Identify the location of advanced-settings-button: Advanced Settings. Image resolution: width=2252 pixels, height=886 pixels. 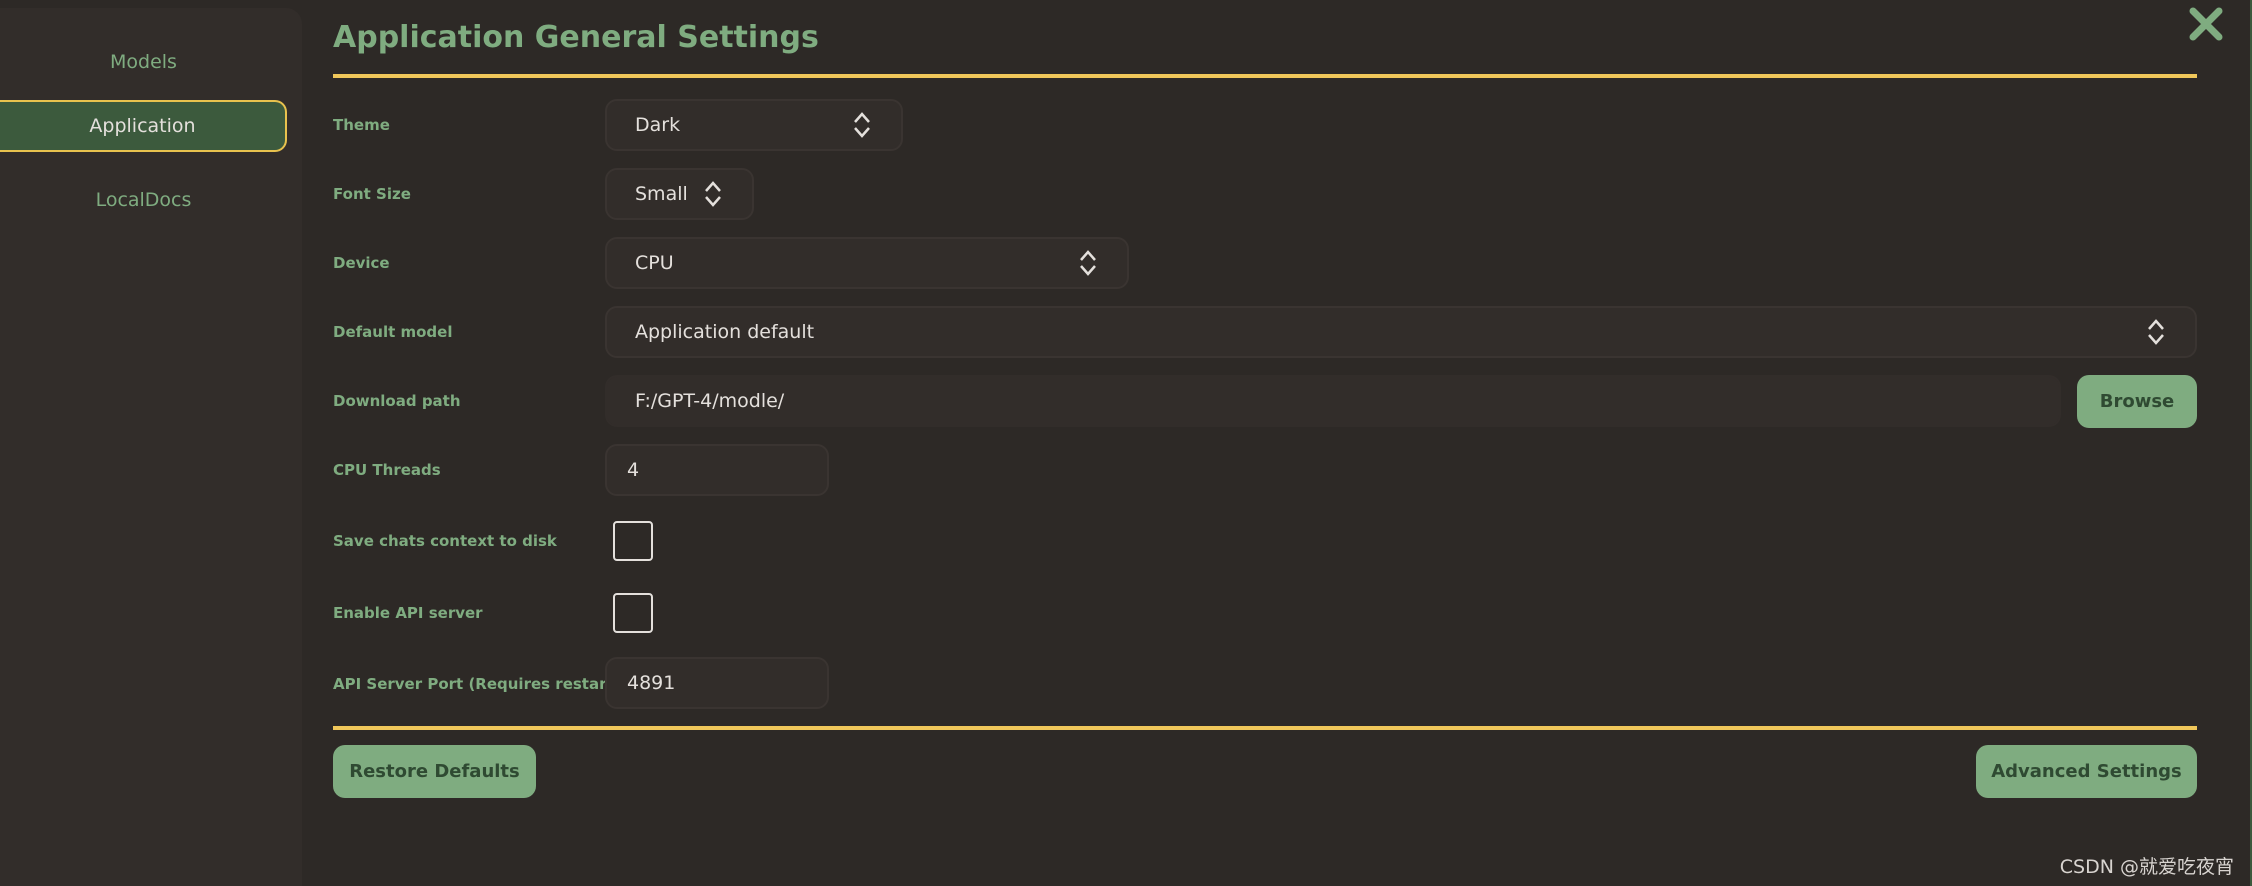
(2086, 771).